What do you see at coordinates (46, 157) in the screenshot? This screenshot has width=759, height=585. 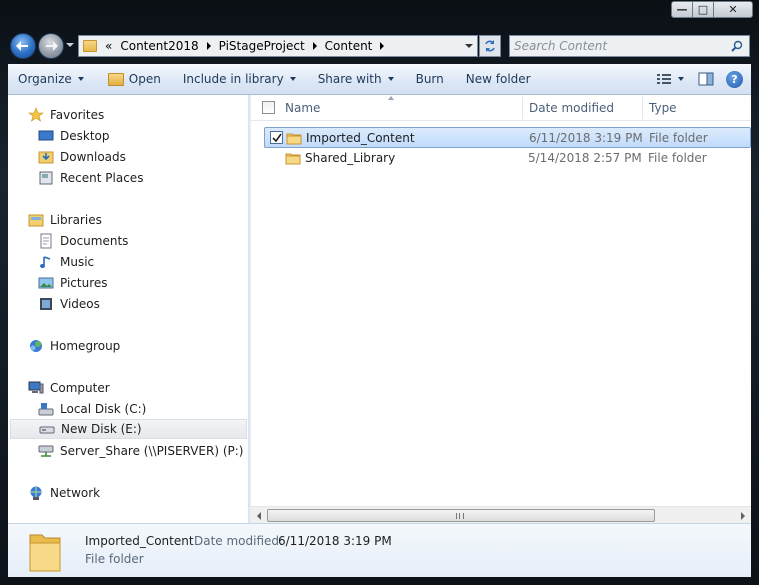 I see `downloads-icon` at bounding box center [46, 157].